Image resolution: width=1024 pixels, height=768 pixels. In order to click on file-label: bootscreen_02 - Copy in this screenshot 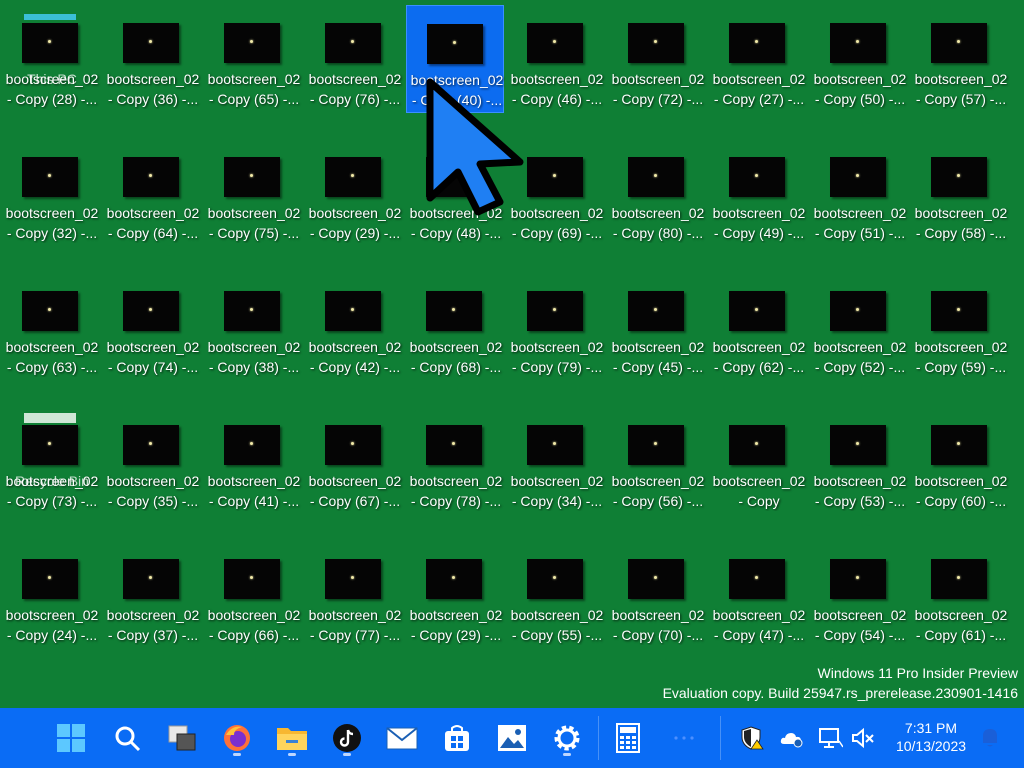, I will do `click(759, 491)`.